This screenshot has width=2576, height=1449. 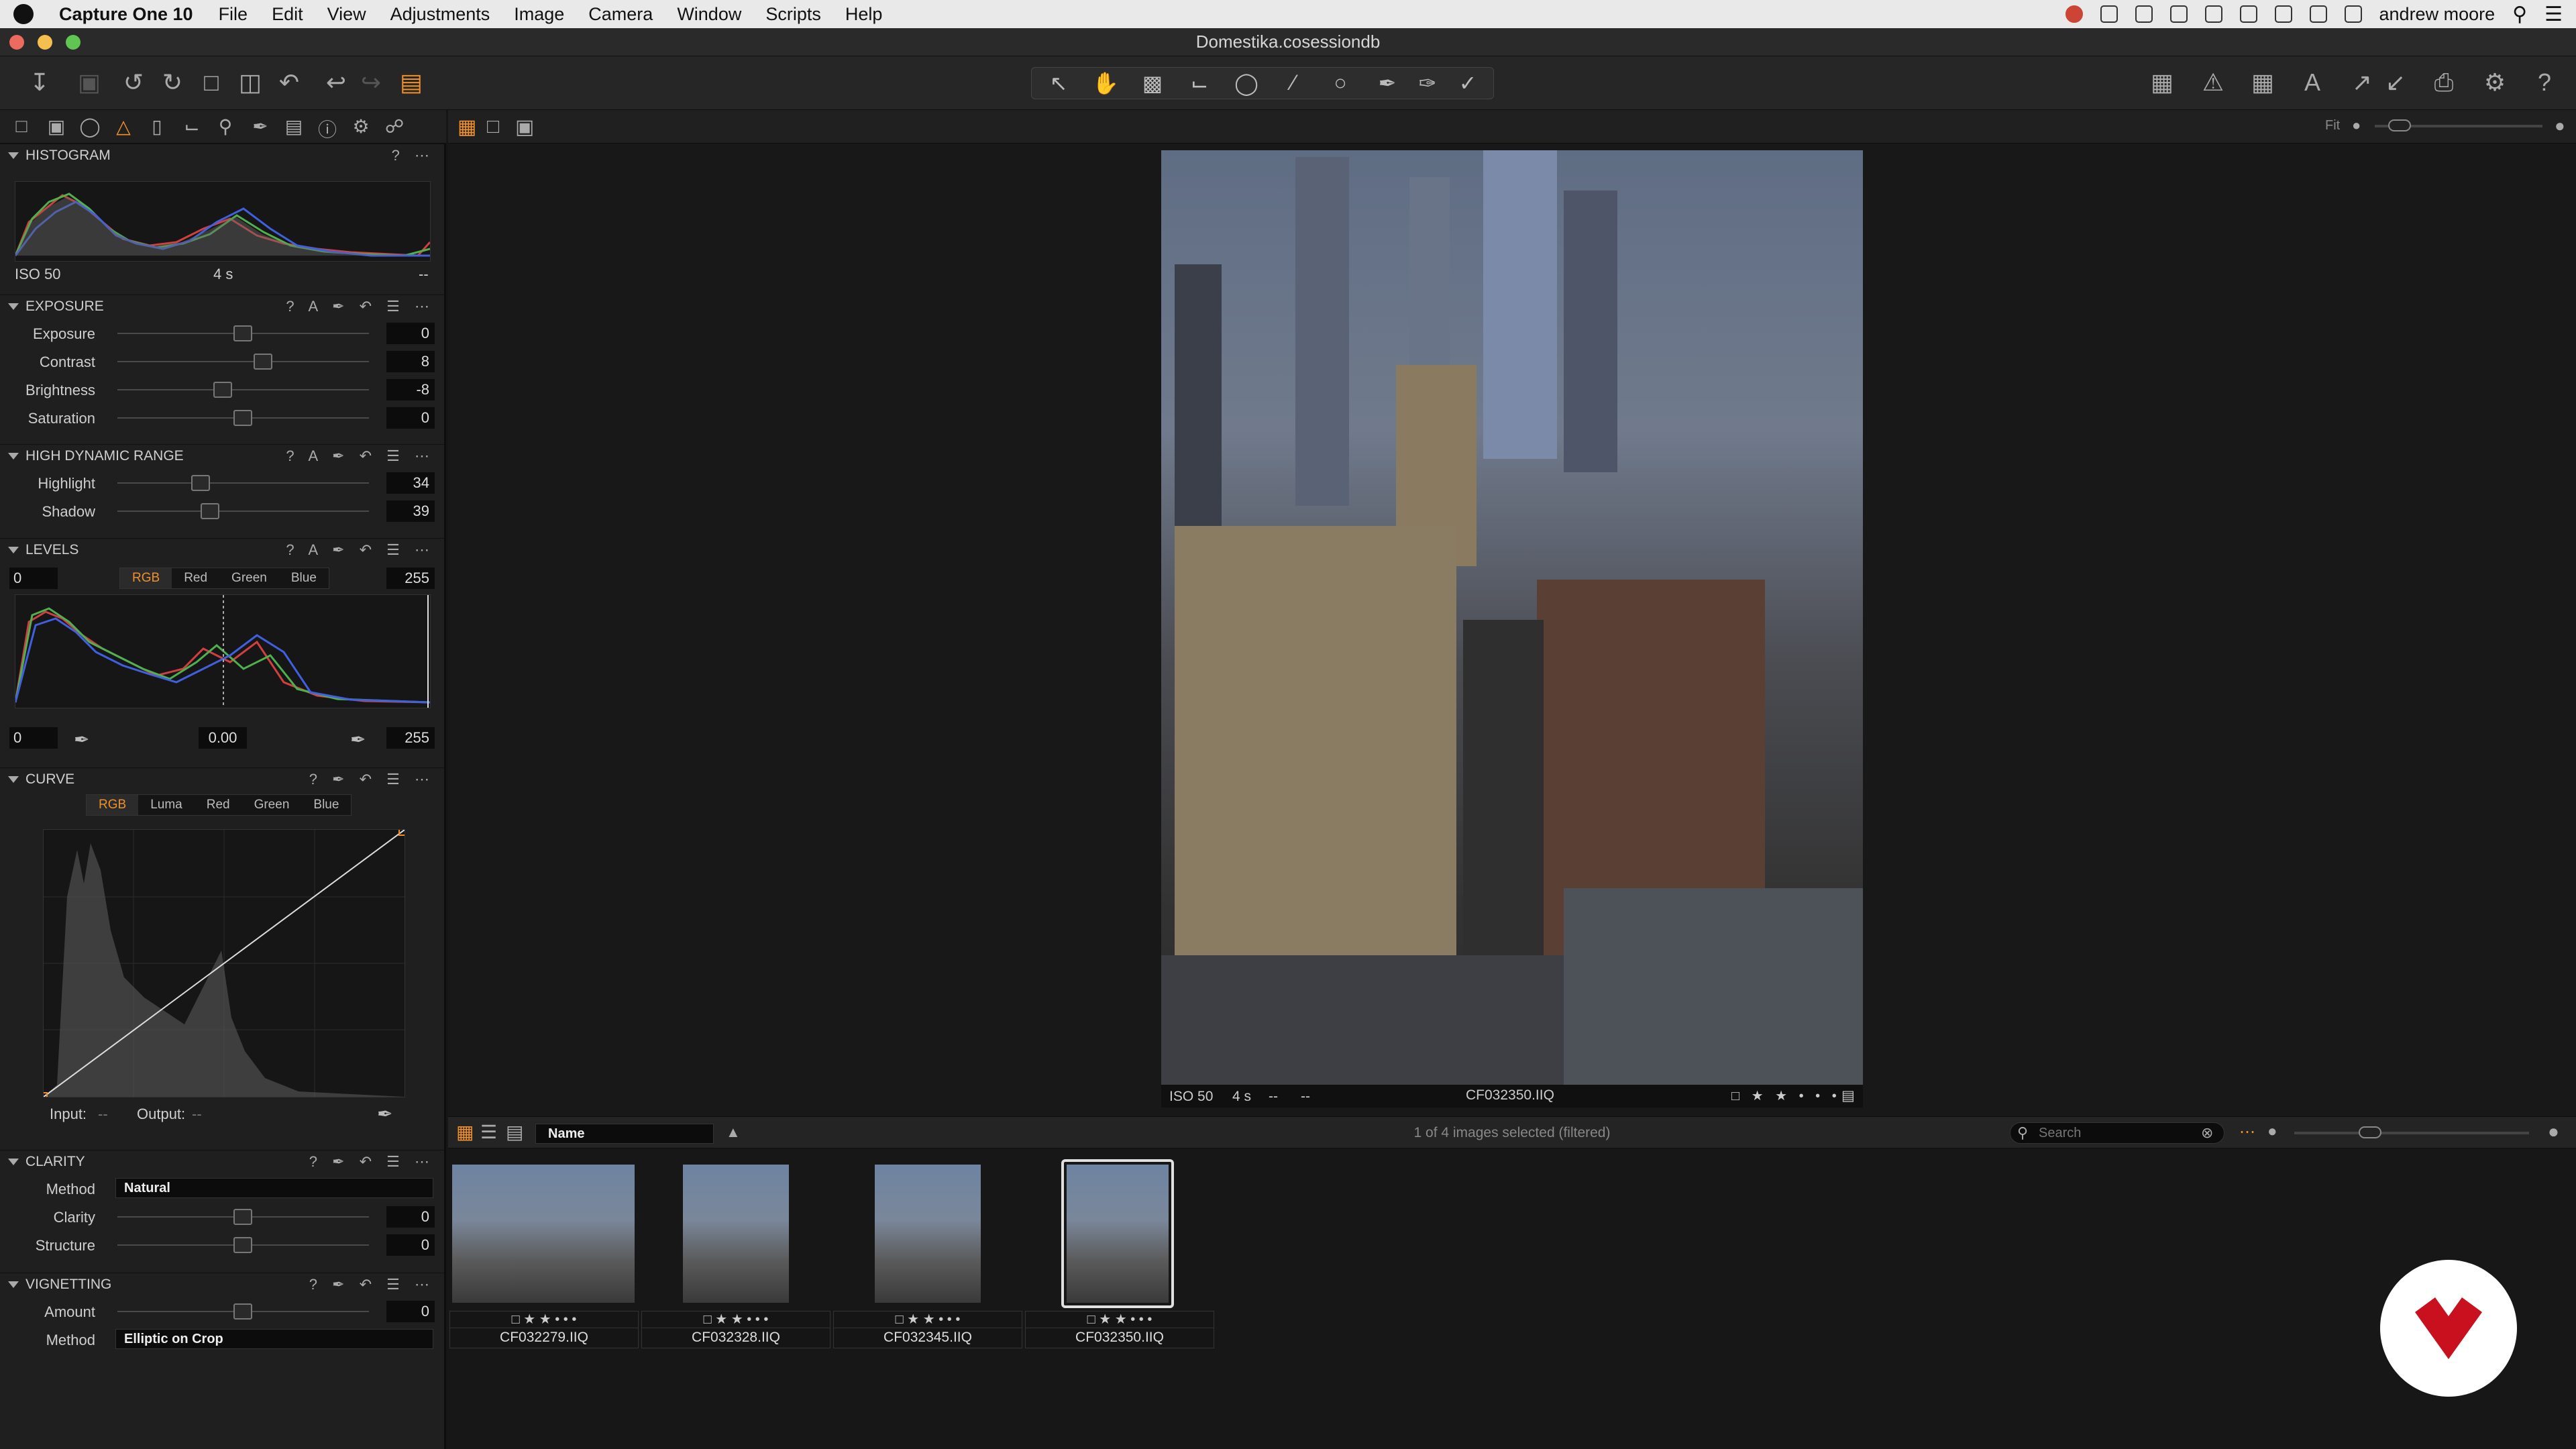 What do you see at coordinates (410, 738) in the screenshot?
I see `levels-output-high: 255` at bounding box center [410, 738].